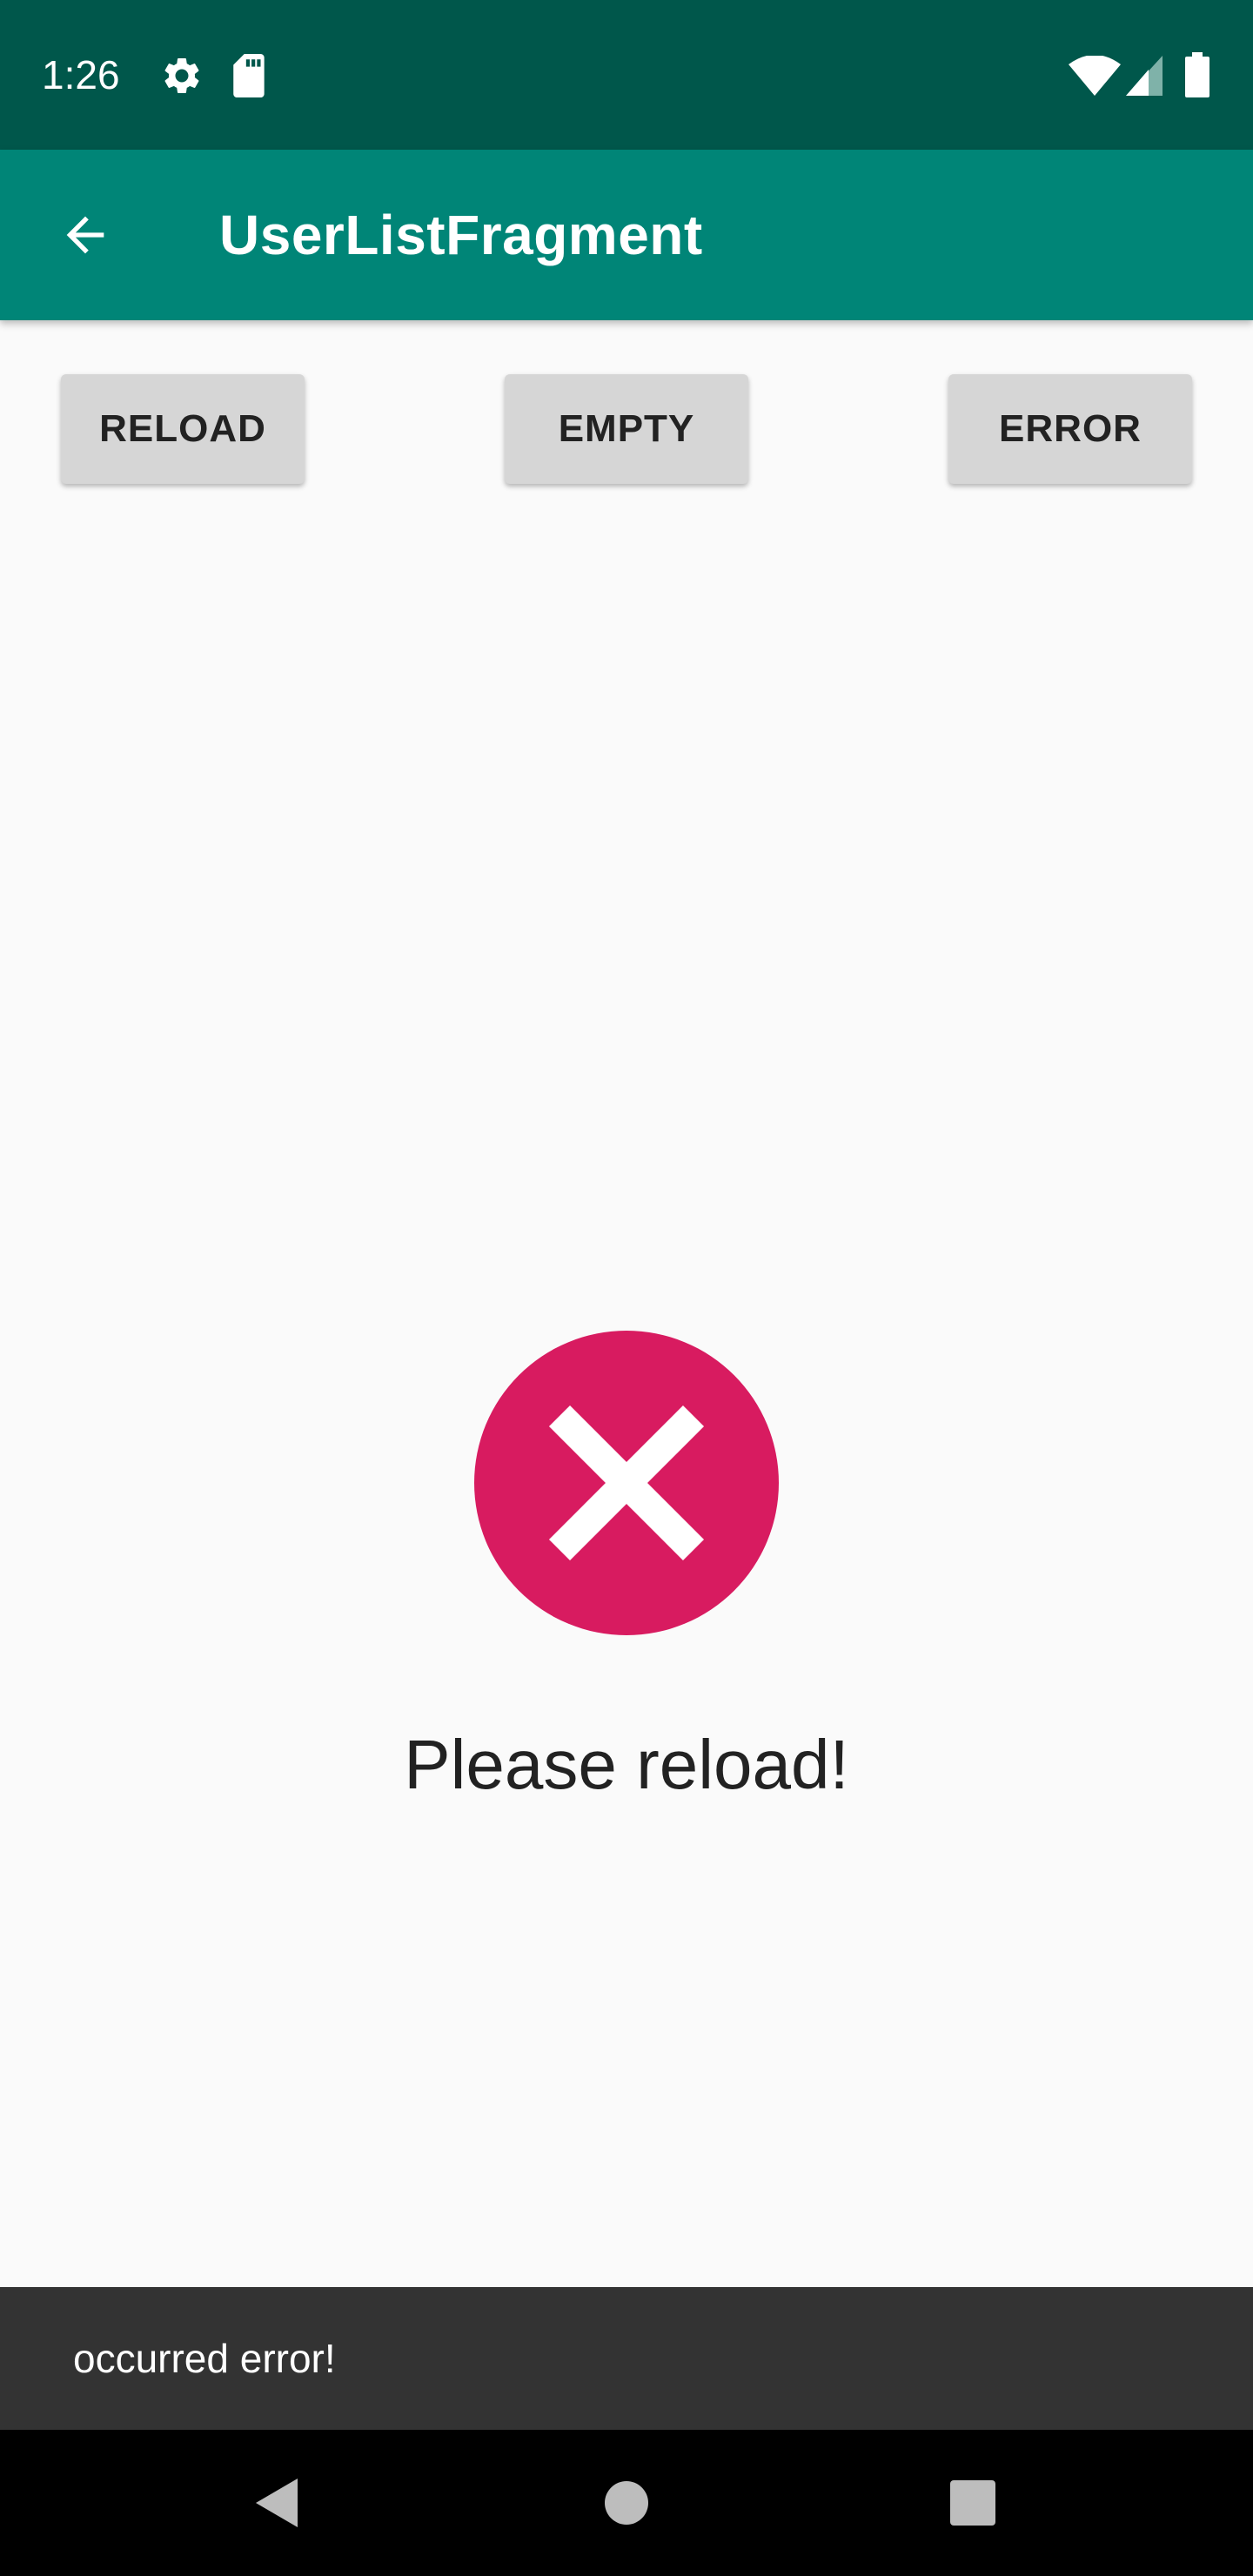 The image size is (1253, 2576). Describe the element at coordinates (1095, 76) in the screenshot. I see `wifi-icon` at that location.